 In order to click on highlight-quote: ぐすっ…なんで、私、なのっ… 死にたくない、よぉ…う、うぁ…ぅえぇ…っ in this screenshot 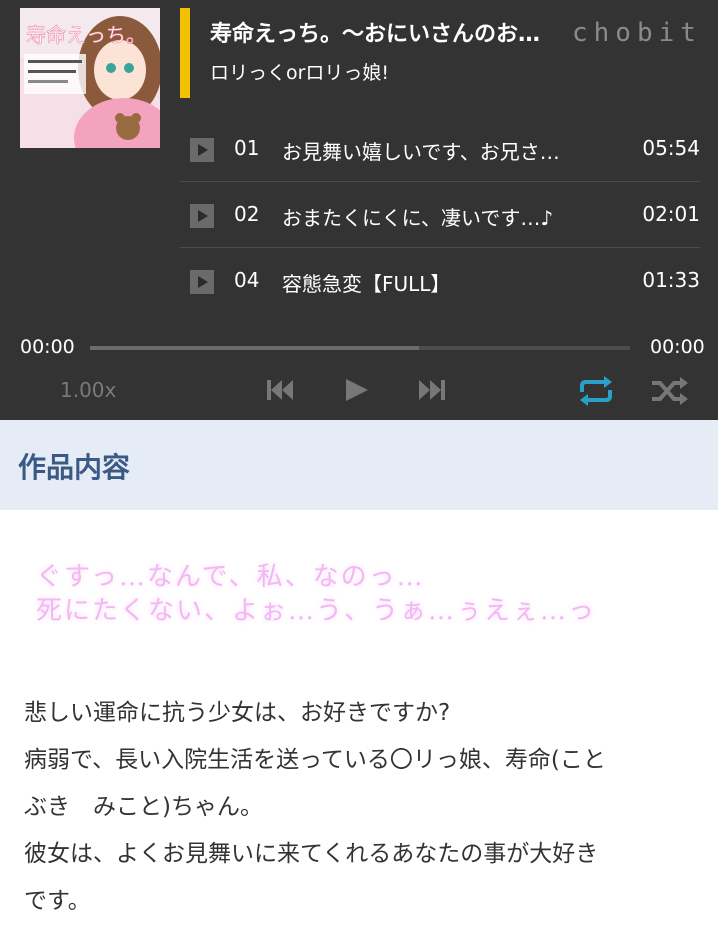, I will do `click(316, 594)`.